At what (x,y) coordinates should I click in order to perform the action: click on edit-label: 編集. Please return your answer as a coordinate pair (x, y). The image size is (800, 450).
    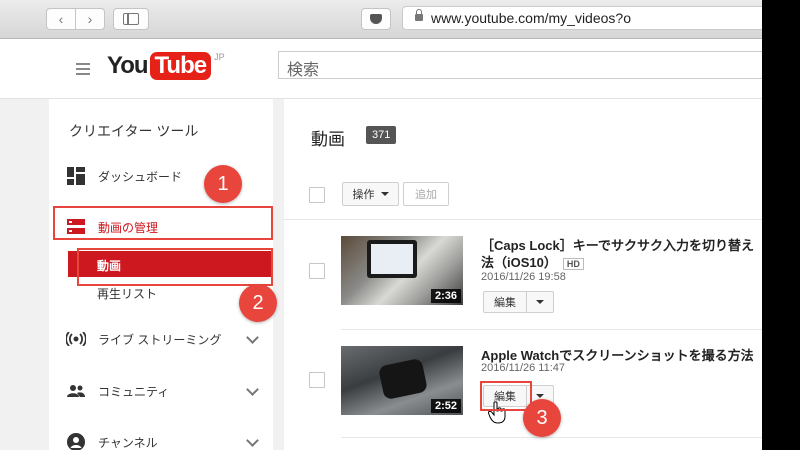
    Looking at the image, I should click on (505, 303).